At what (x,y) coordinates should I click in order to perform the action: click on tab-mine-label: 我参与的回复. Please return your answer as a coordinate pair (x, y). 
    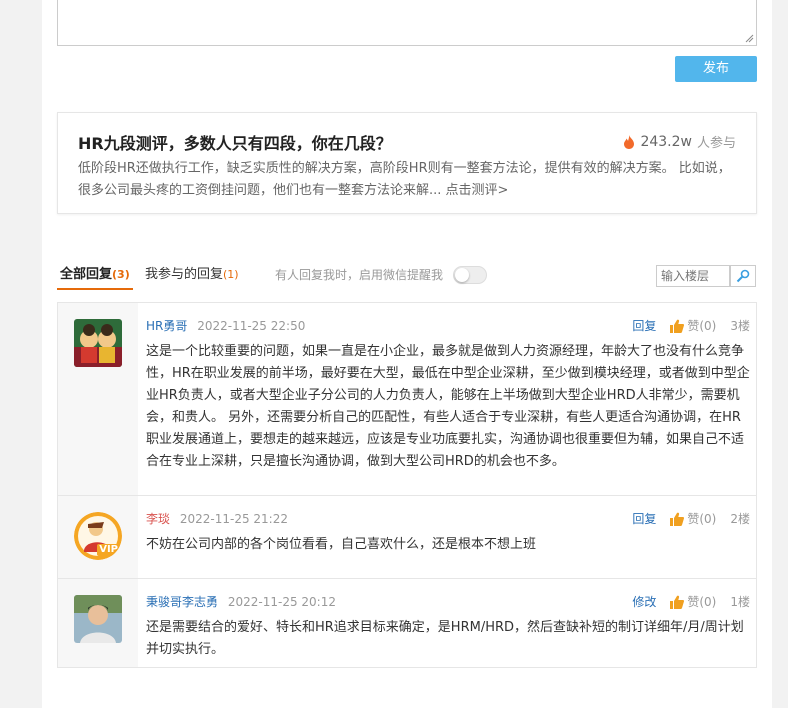
    Looking at the image, I should click on (184, 274).